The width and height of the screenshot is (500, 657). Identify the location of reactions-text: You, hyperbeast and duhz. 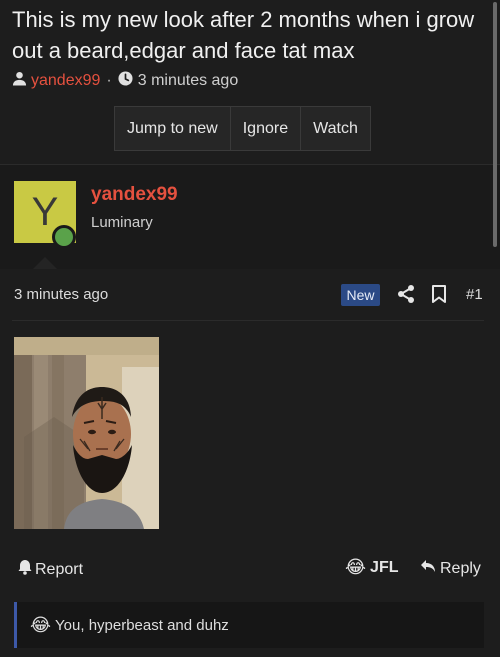
(142, 625).